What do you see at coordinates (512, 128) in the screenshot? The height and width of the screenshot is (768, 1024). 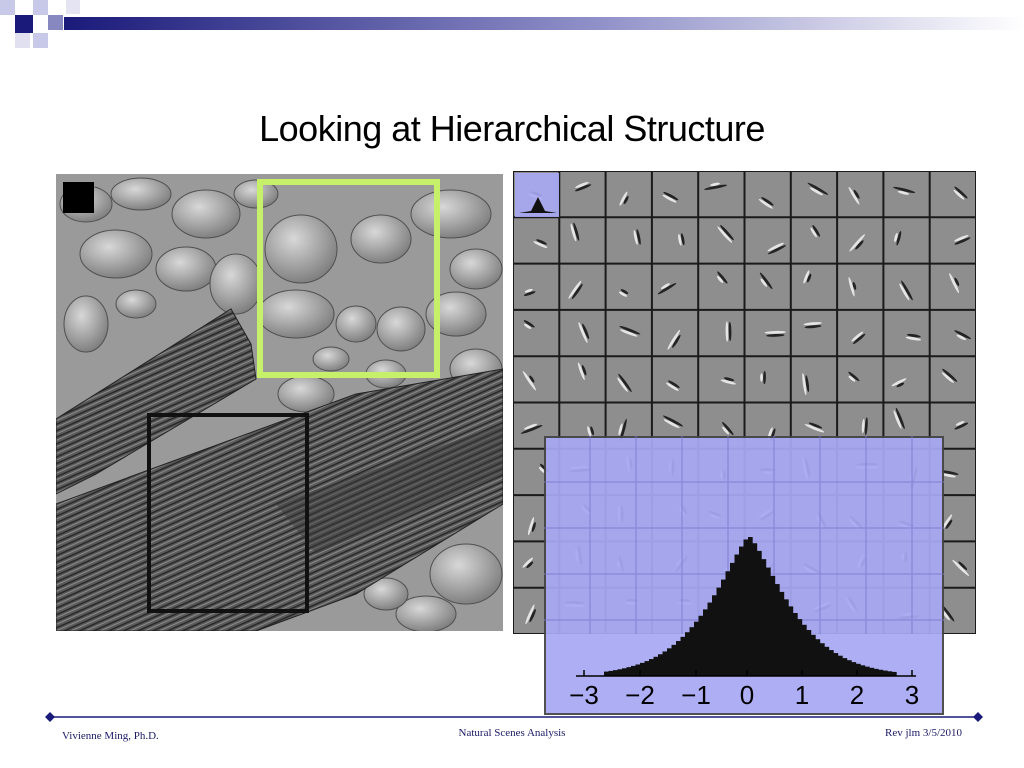 I see `slide-title: Looking at Hierarchical Structure` at bounding box center [512, 128].